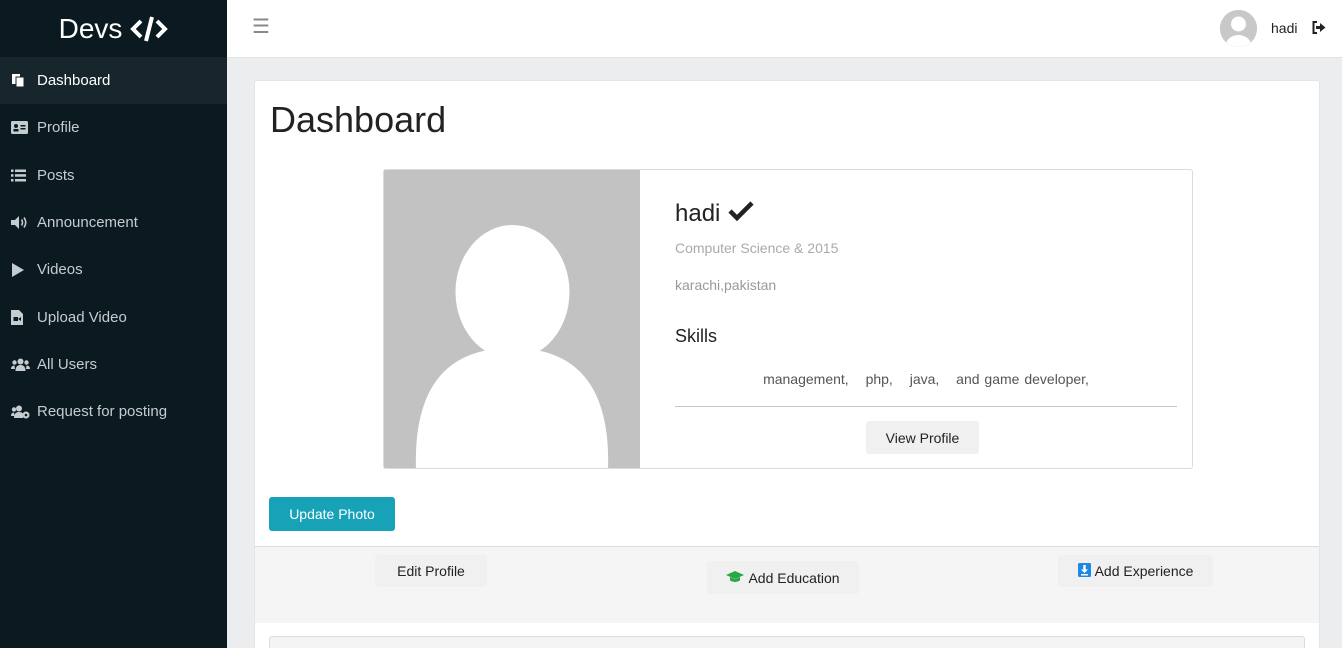 Image resolution: width=1342 pixels, height=648 pixels. What do you see at coordinates (926, 406) in the screenshot?
I see `divider` at bounding box center [926, 406].